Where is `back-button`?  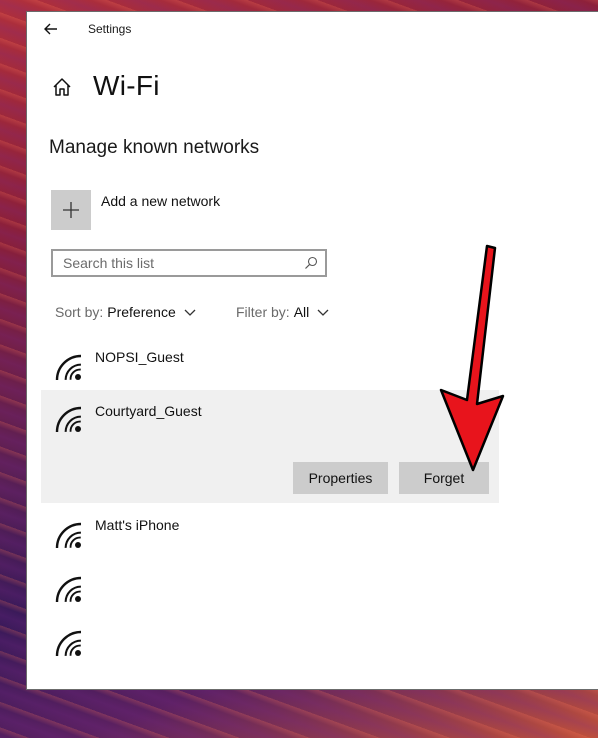
back-button is located at coordinates (51, 29).